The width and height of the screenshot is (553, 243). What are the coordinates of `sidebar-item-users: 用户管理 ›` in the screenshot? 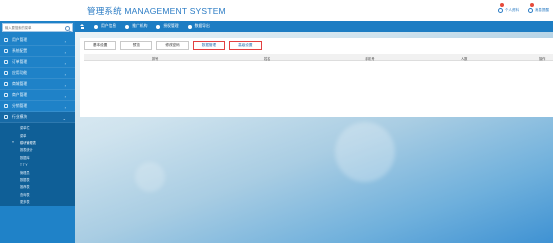 It's located at (37, 40).